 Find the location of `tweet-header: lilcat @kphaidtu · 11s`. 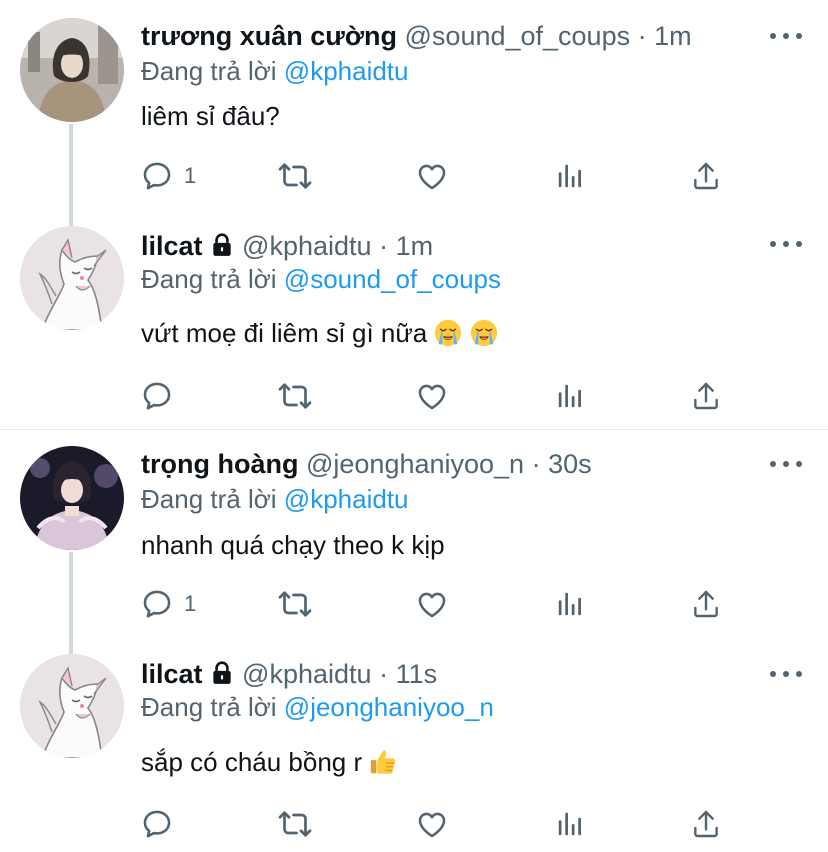

tweet-header: lilcat @kphaidtu · 11s is located at coordinates (289, 674).